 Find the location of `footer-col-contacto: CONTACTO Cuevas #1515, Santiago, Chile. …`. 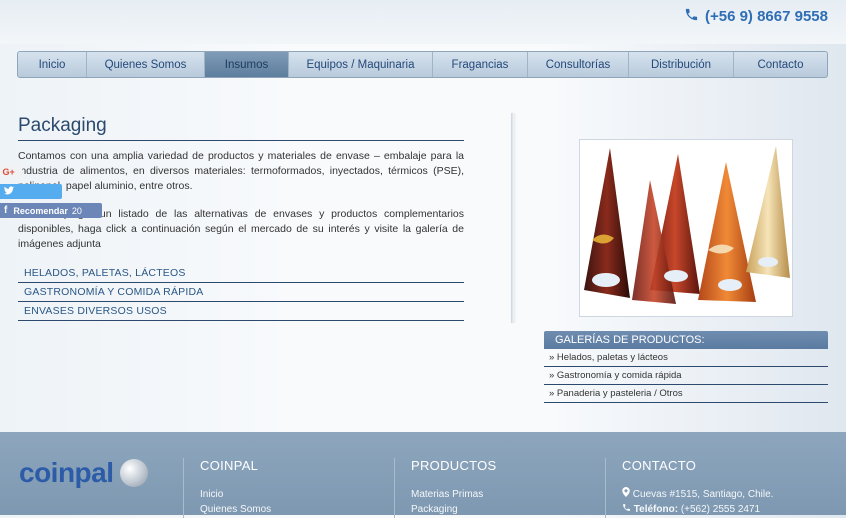

footer-col-contacto: CONTACTO Cuevas #1515, Santiago, Chile. … is located at coordinates (689, 488).